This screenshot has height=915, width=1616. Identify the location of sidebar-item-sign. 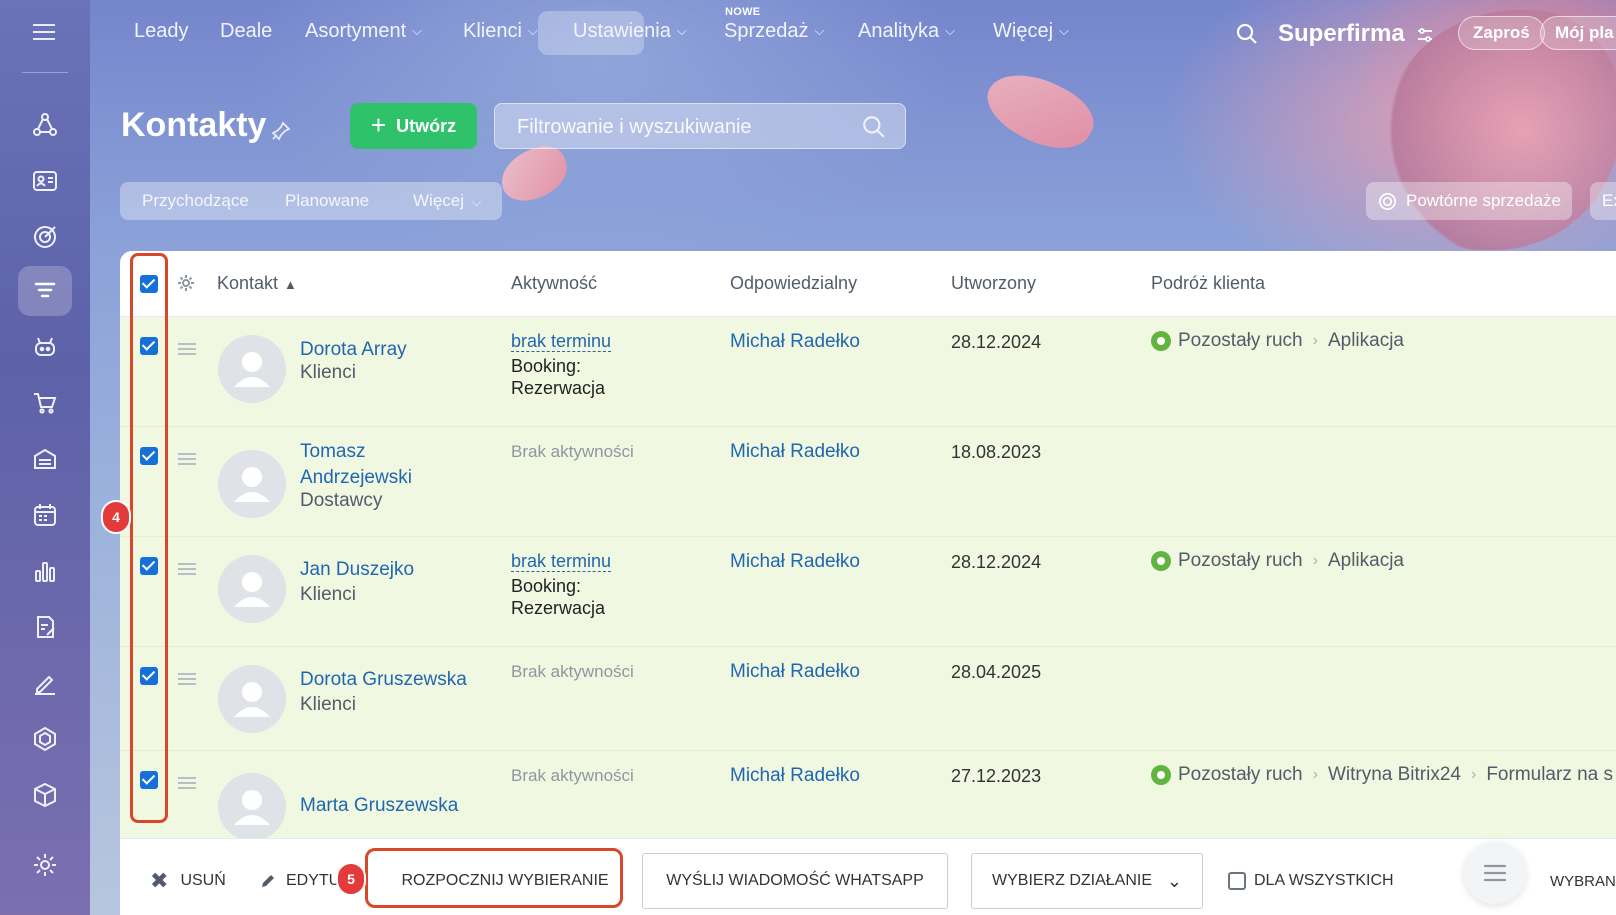
(45, 683).